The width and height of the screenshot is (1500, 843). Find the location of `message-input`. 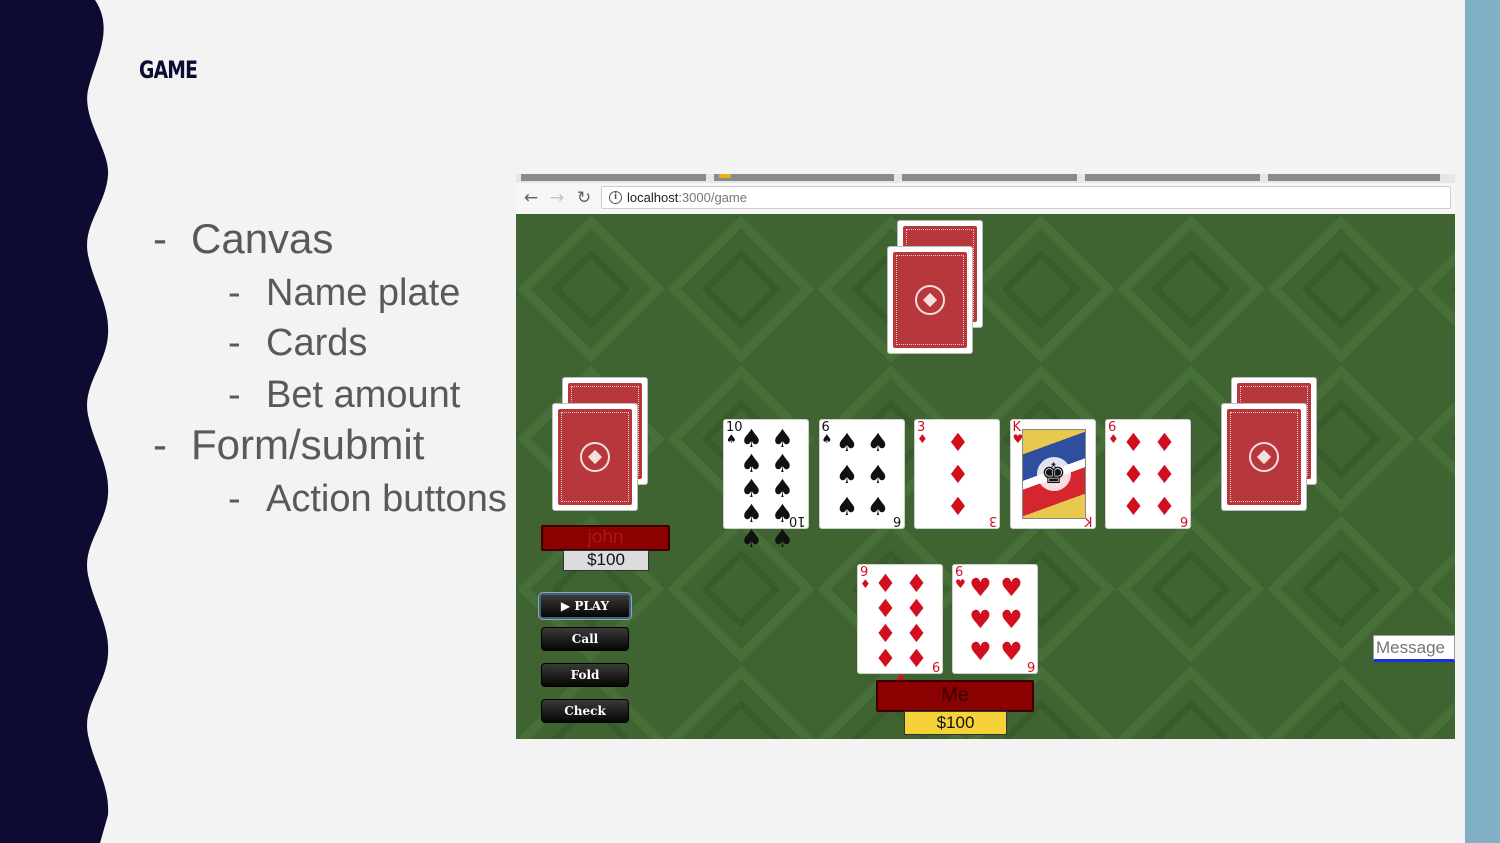

message-input is located at coordinates (1414, 648).